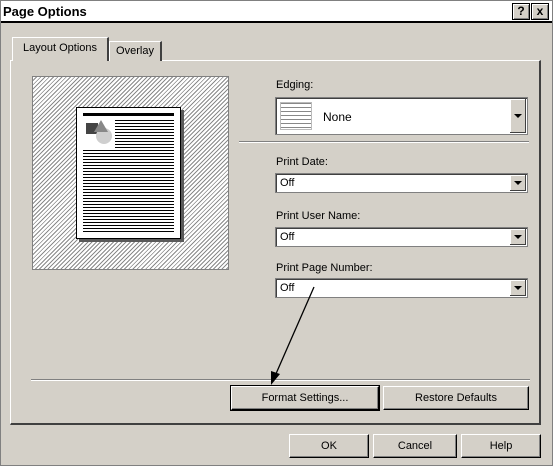 This screenshot has height=466, width=553. Describe the element at coordinates (401, 116) in the screenshot. I see `edging-select: None` at that location.